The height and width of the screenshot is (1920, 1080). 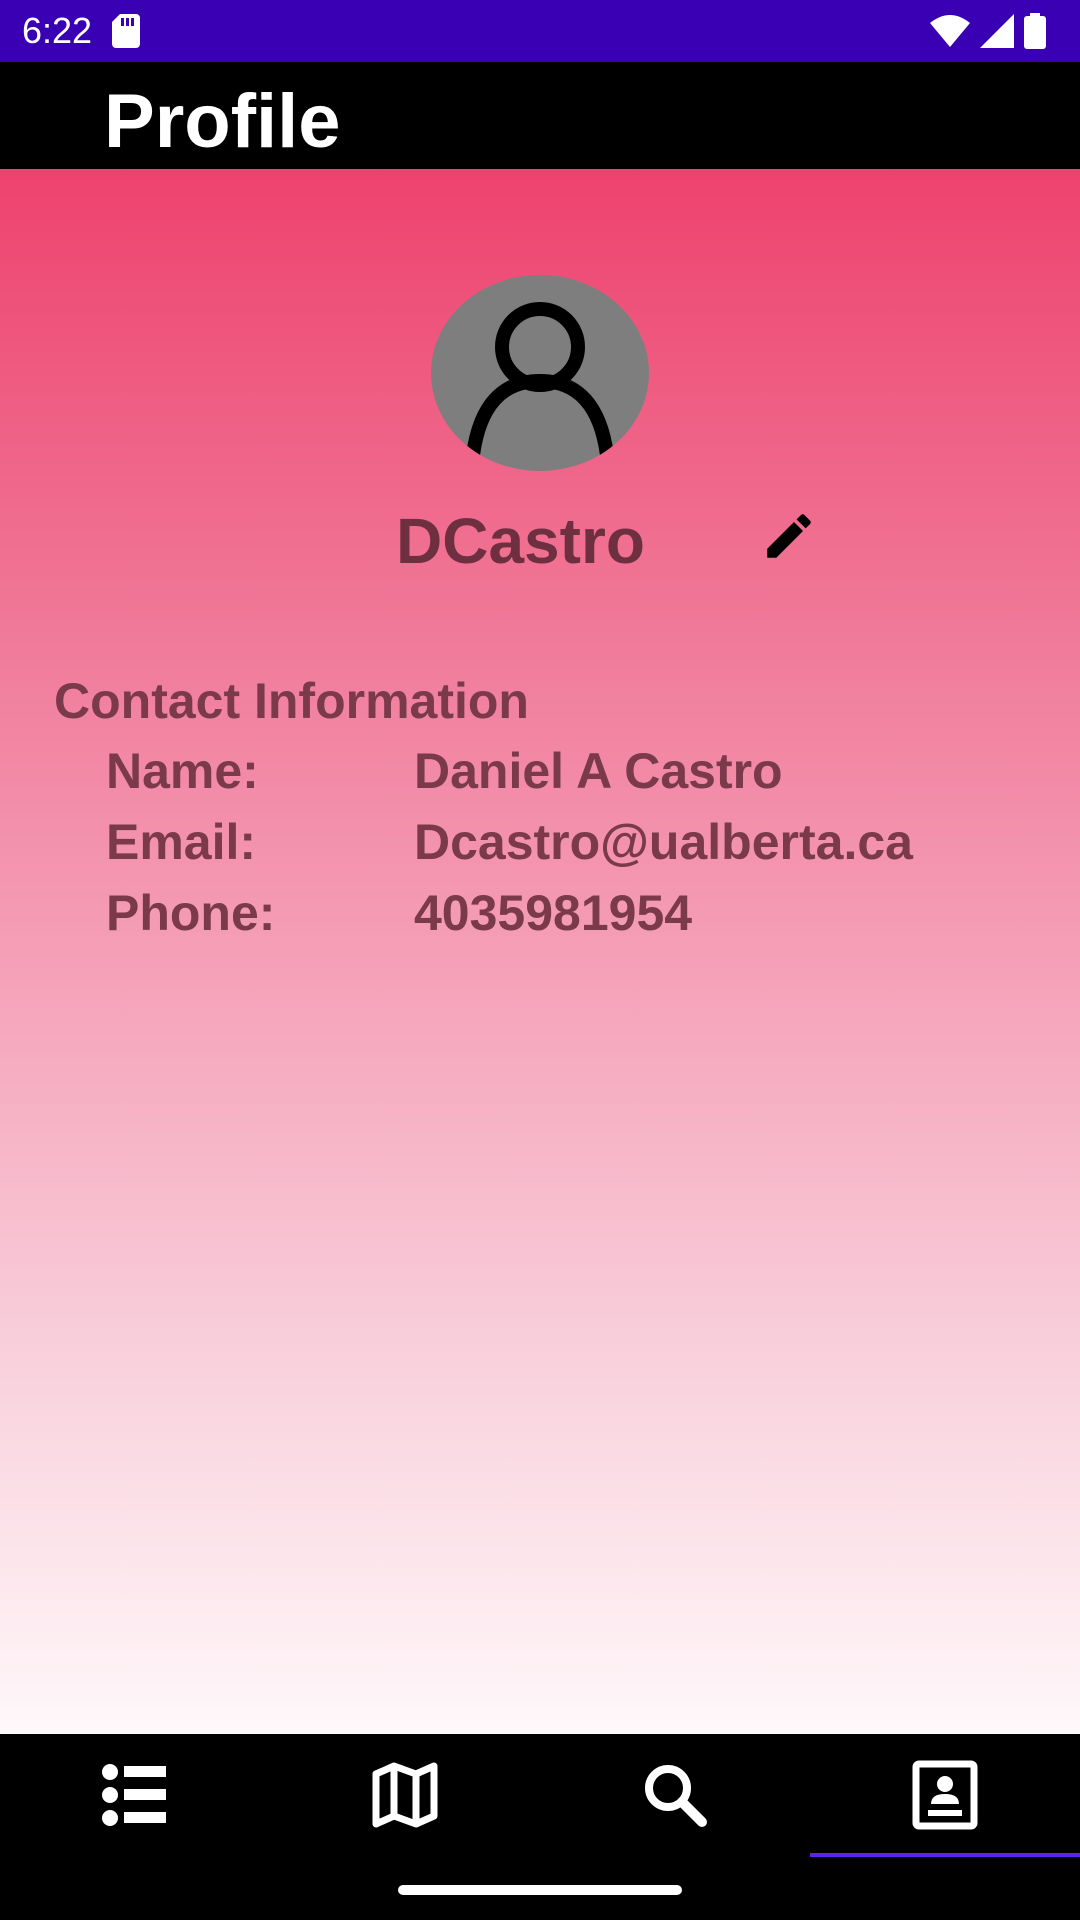 What do you see at coordinates (1035, 31) in the screenshot?
I see `battery-icon` at bounding box center [1035, 31].